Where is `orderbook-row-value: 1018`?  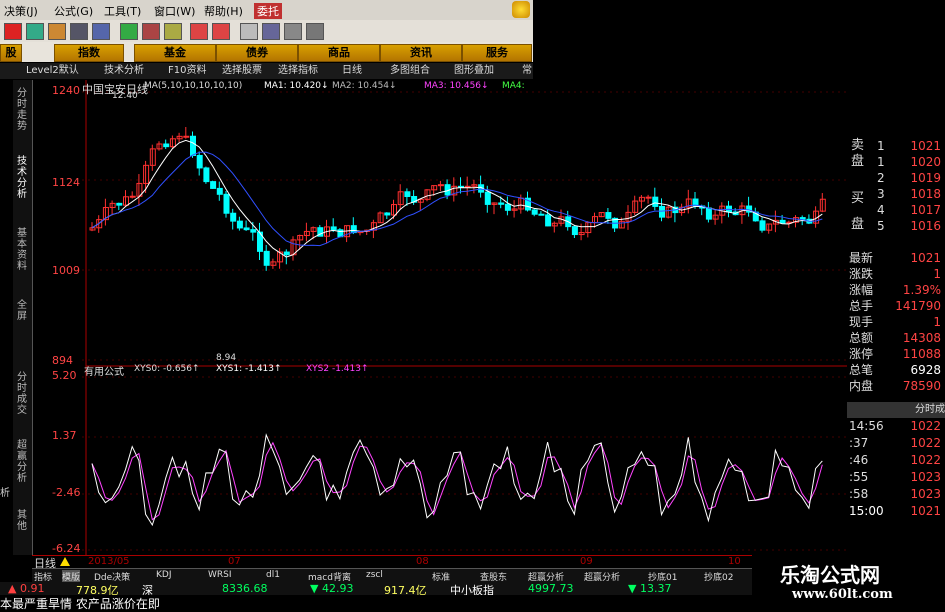 orderbook-row-value: 1018 is located at coordinates (925, 194).